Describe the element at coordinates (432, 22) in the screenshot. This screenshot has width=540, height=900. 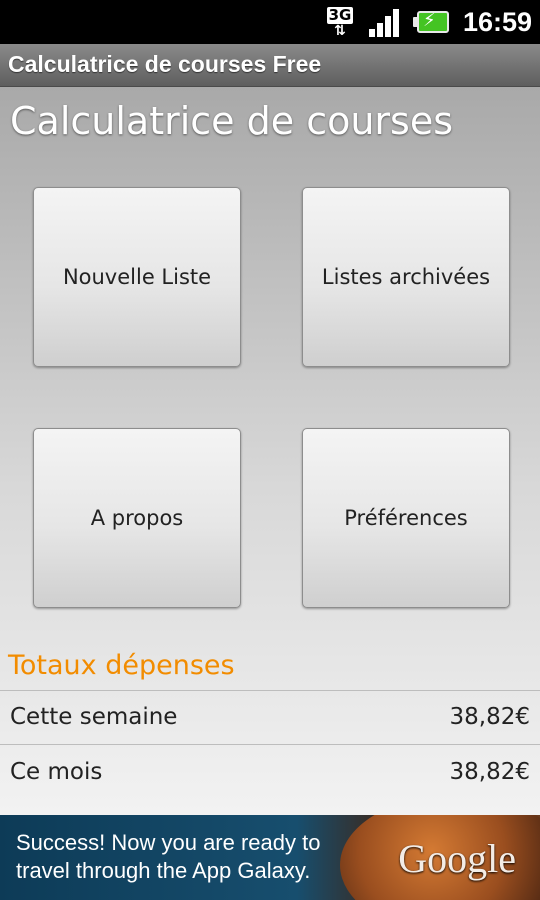
I see `battery-charging-icon: ⚡` at that location.